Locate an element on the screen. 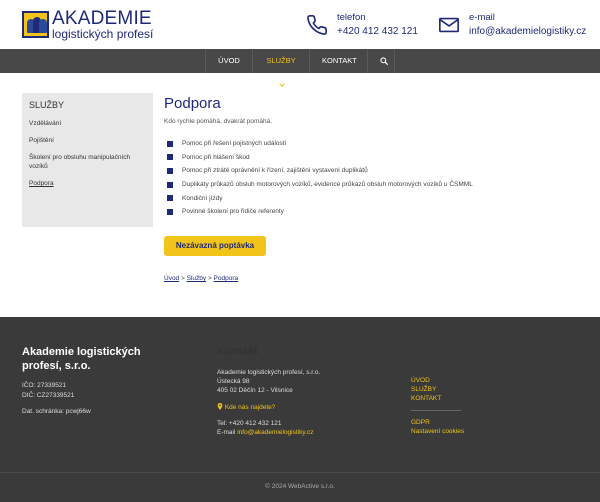 This screenshot has height=502, width=600. footer-company-name: Akademie logistických profesí, s.r.o. is located at coordinates (81, 359).